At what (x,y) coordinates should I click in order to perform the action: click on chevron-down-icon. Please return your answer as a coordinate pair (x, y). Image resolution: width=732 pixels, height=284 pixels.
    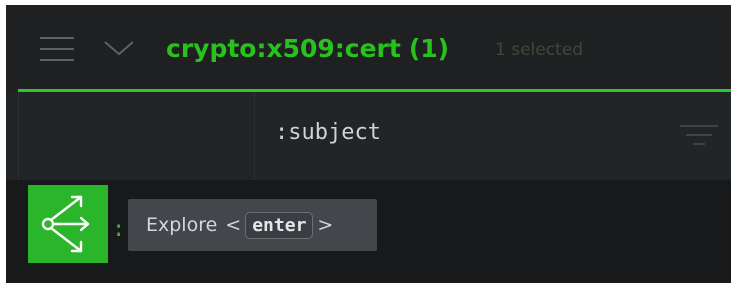
    Looking at the image, I should click on (119, 48).